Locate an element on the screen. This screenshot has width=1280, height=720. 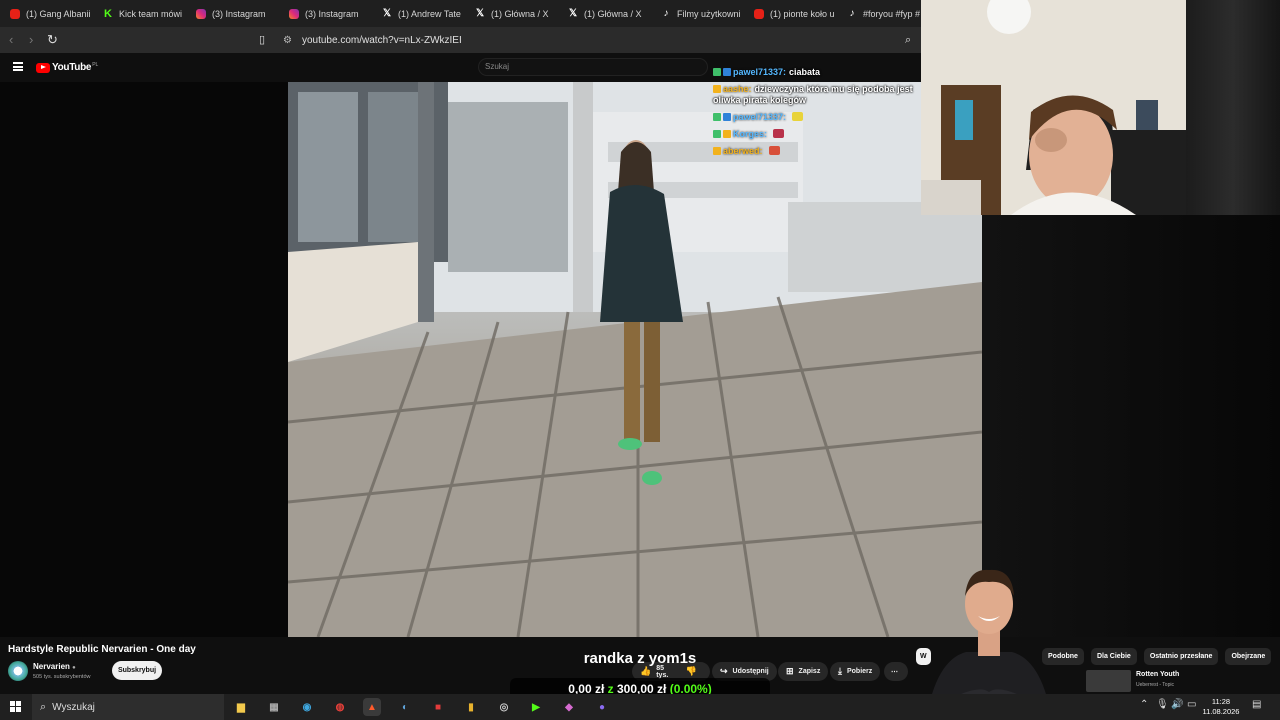
recommendation-title: Rotten Youth is located at coordinates (1157, 674).